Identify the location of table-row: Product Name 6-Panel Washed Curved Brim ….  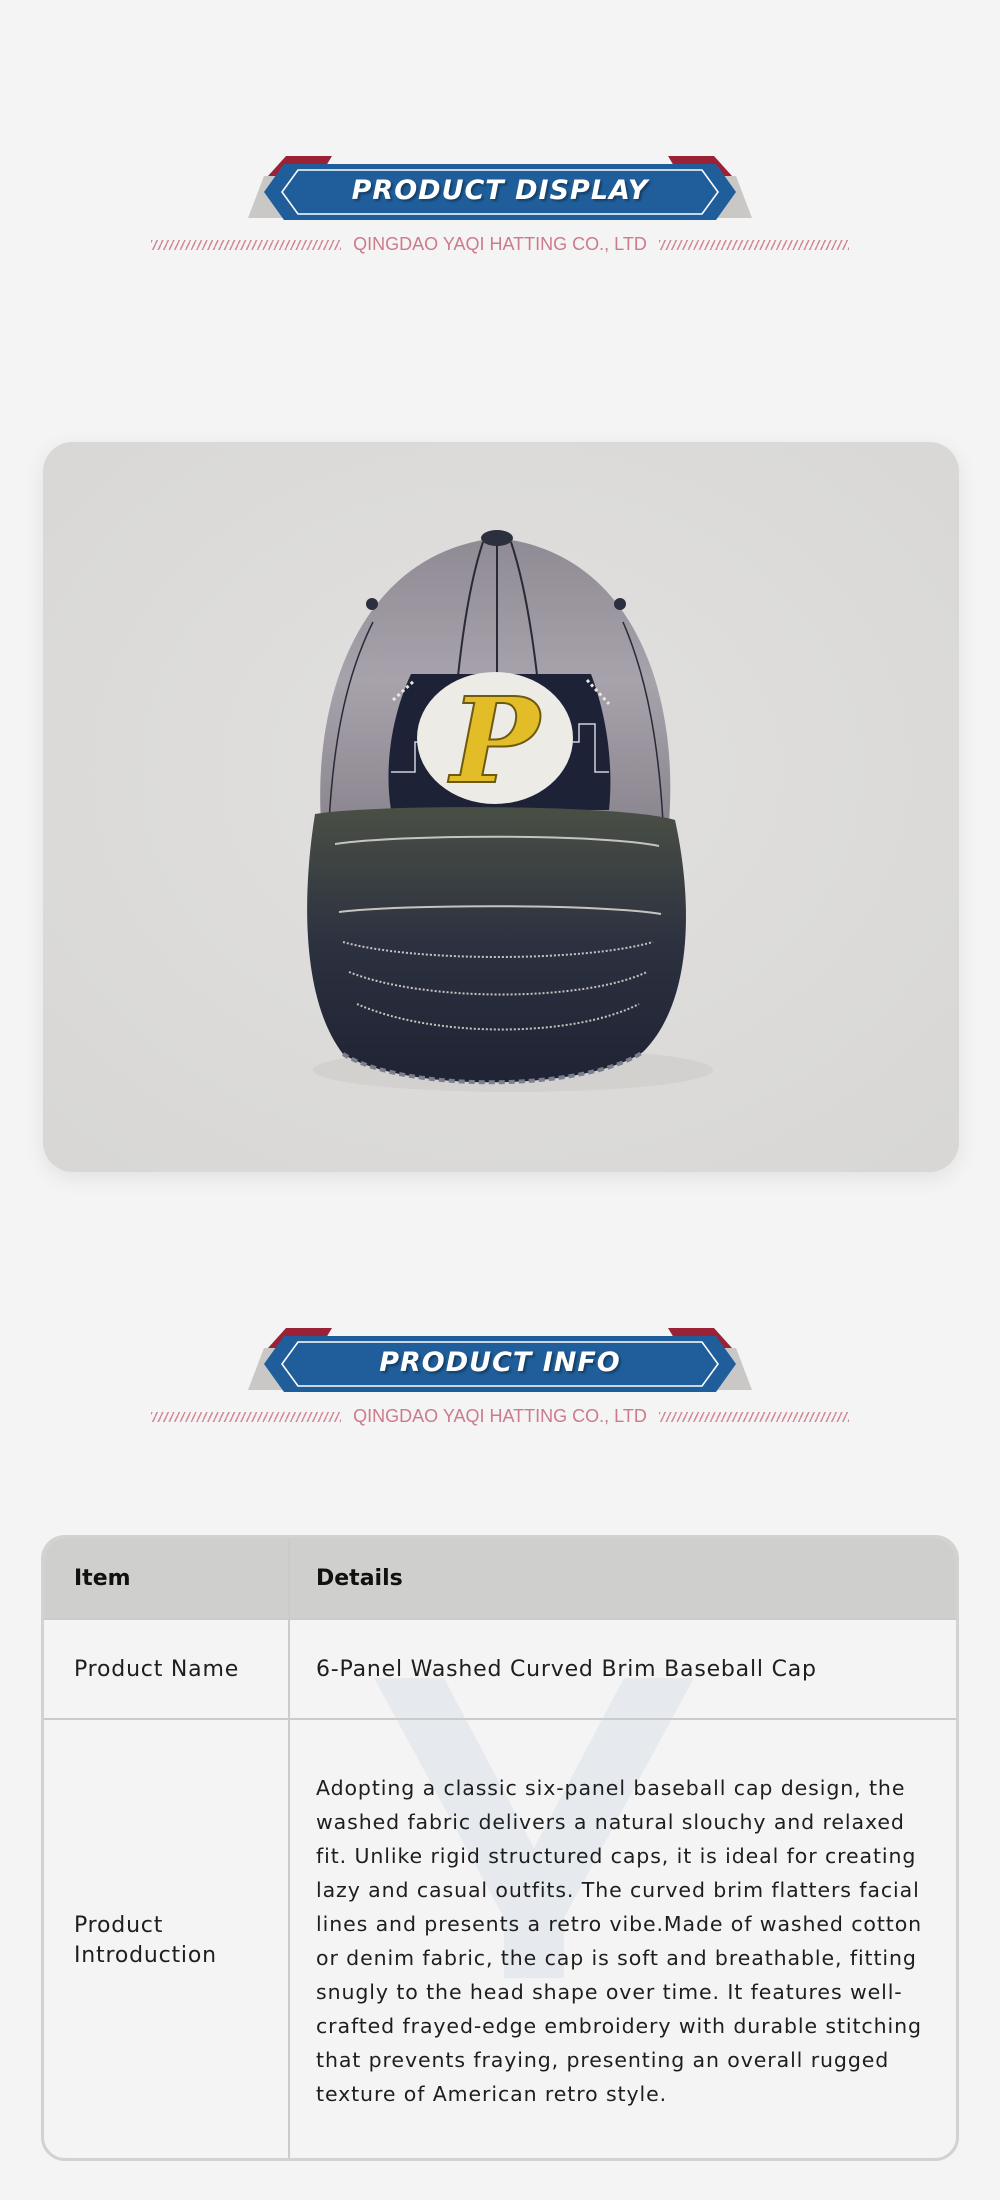
(500, 1668).